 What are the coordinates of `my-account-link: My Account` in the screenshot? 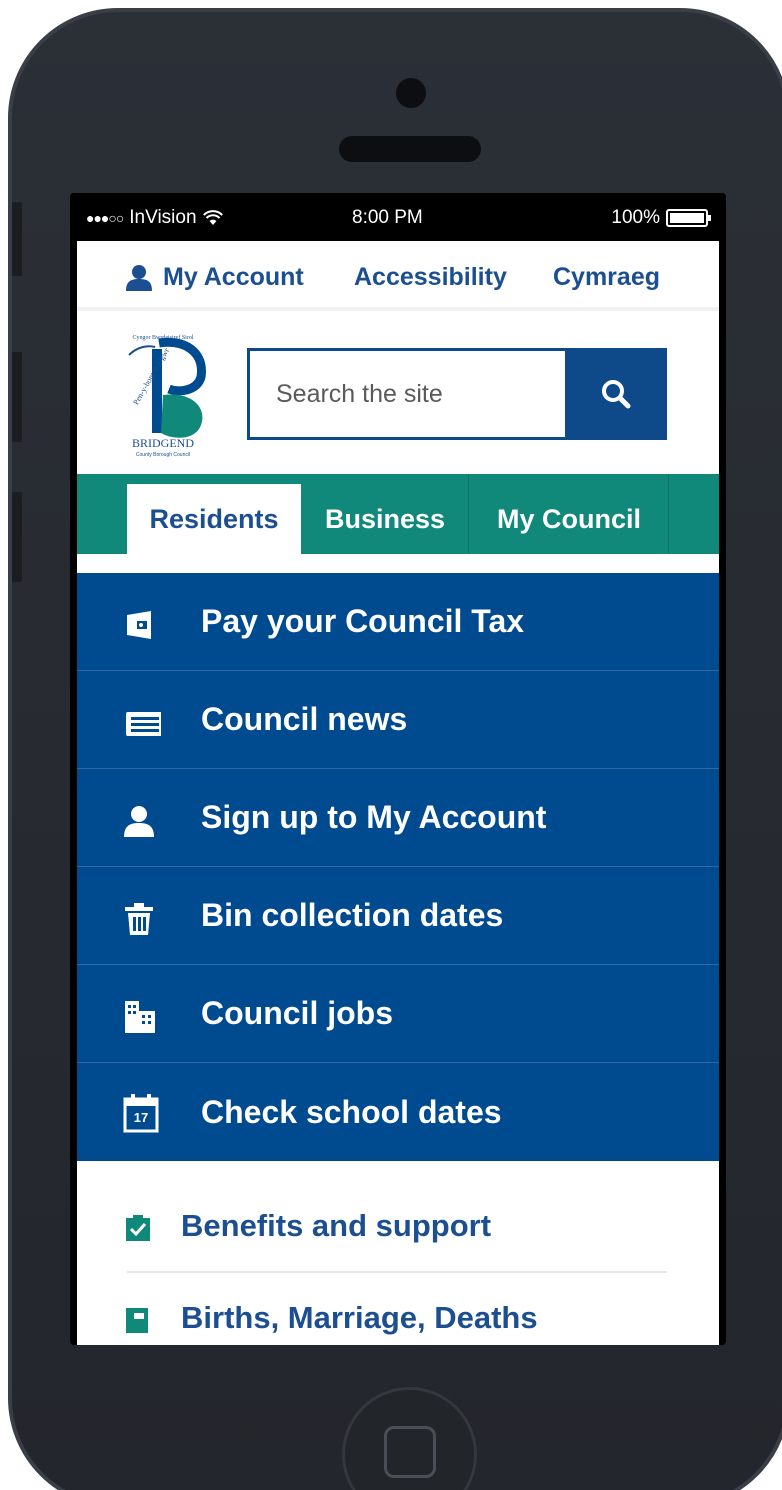 It's located at (214, 277).